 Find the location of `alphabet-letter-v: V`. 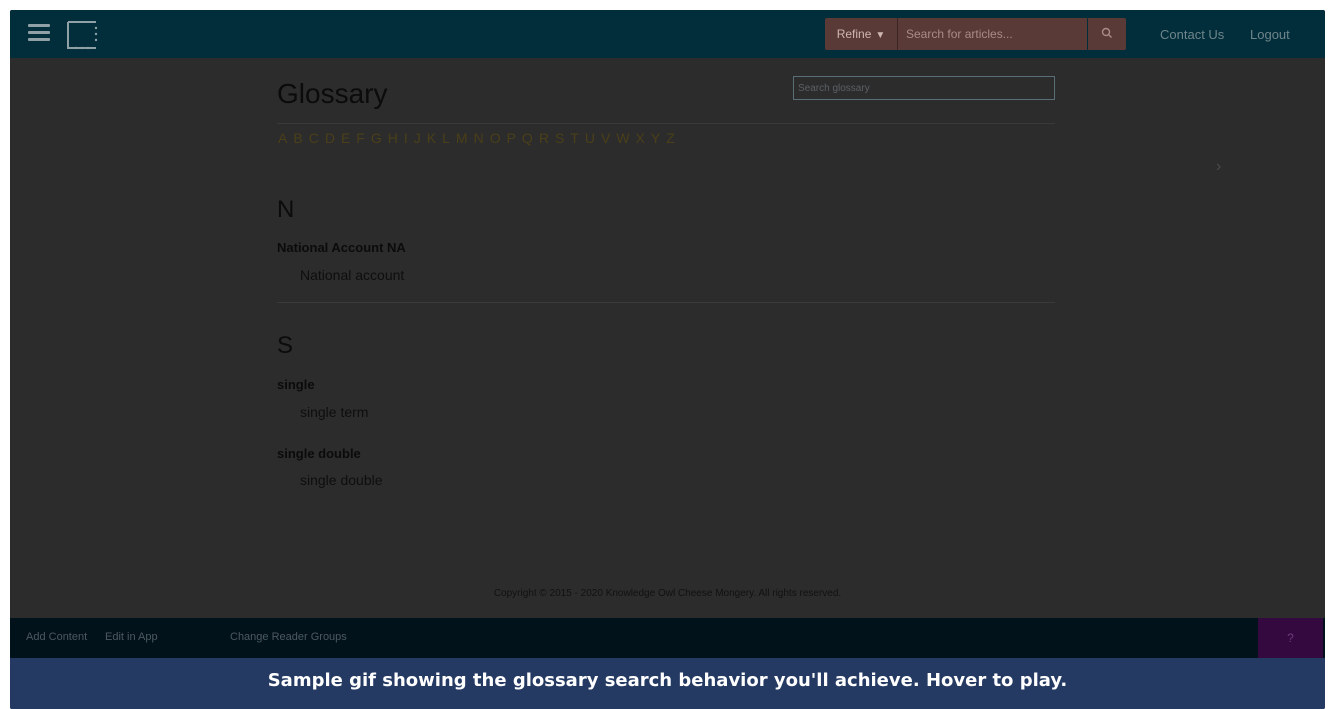

alphabet-letter-v: V is located at coordinates (605, 138).